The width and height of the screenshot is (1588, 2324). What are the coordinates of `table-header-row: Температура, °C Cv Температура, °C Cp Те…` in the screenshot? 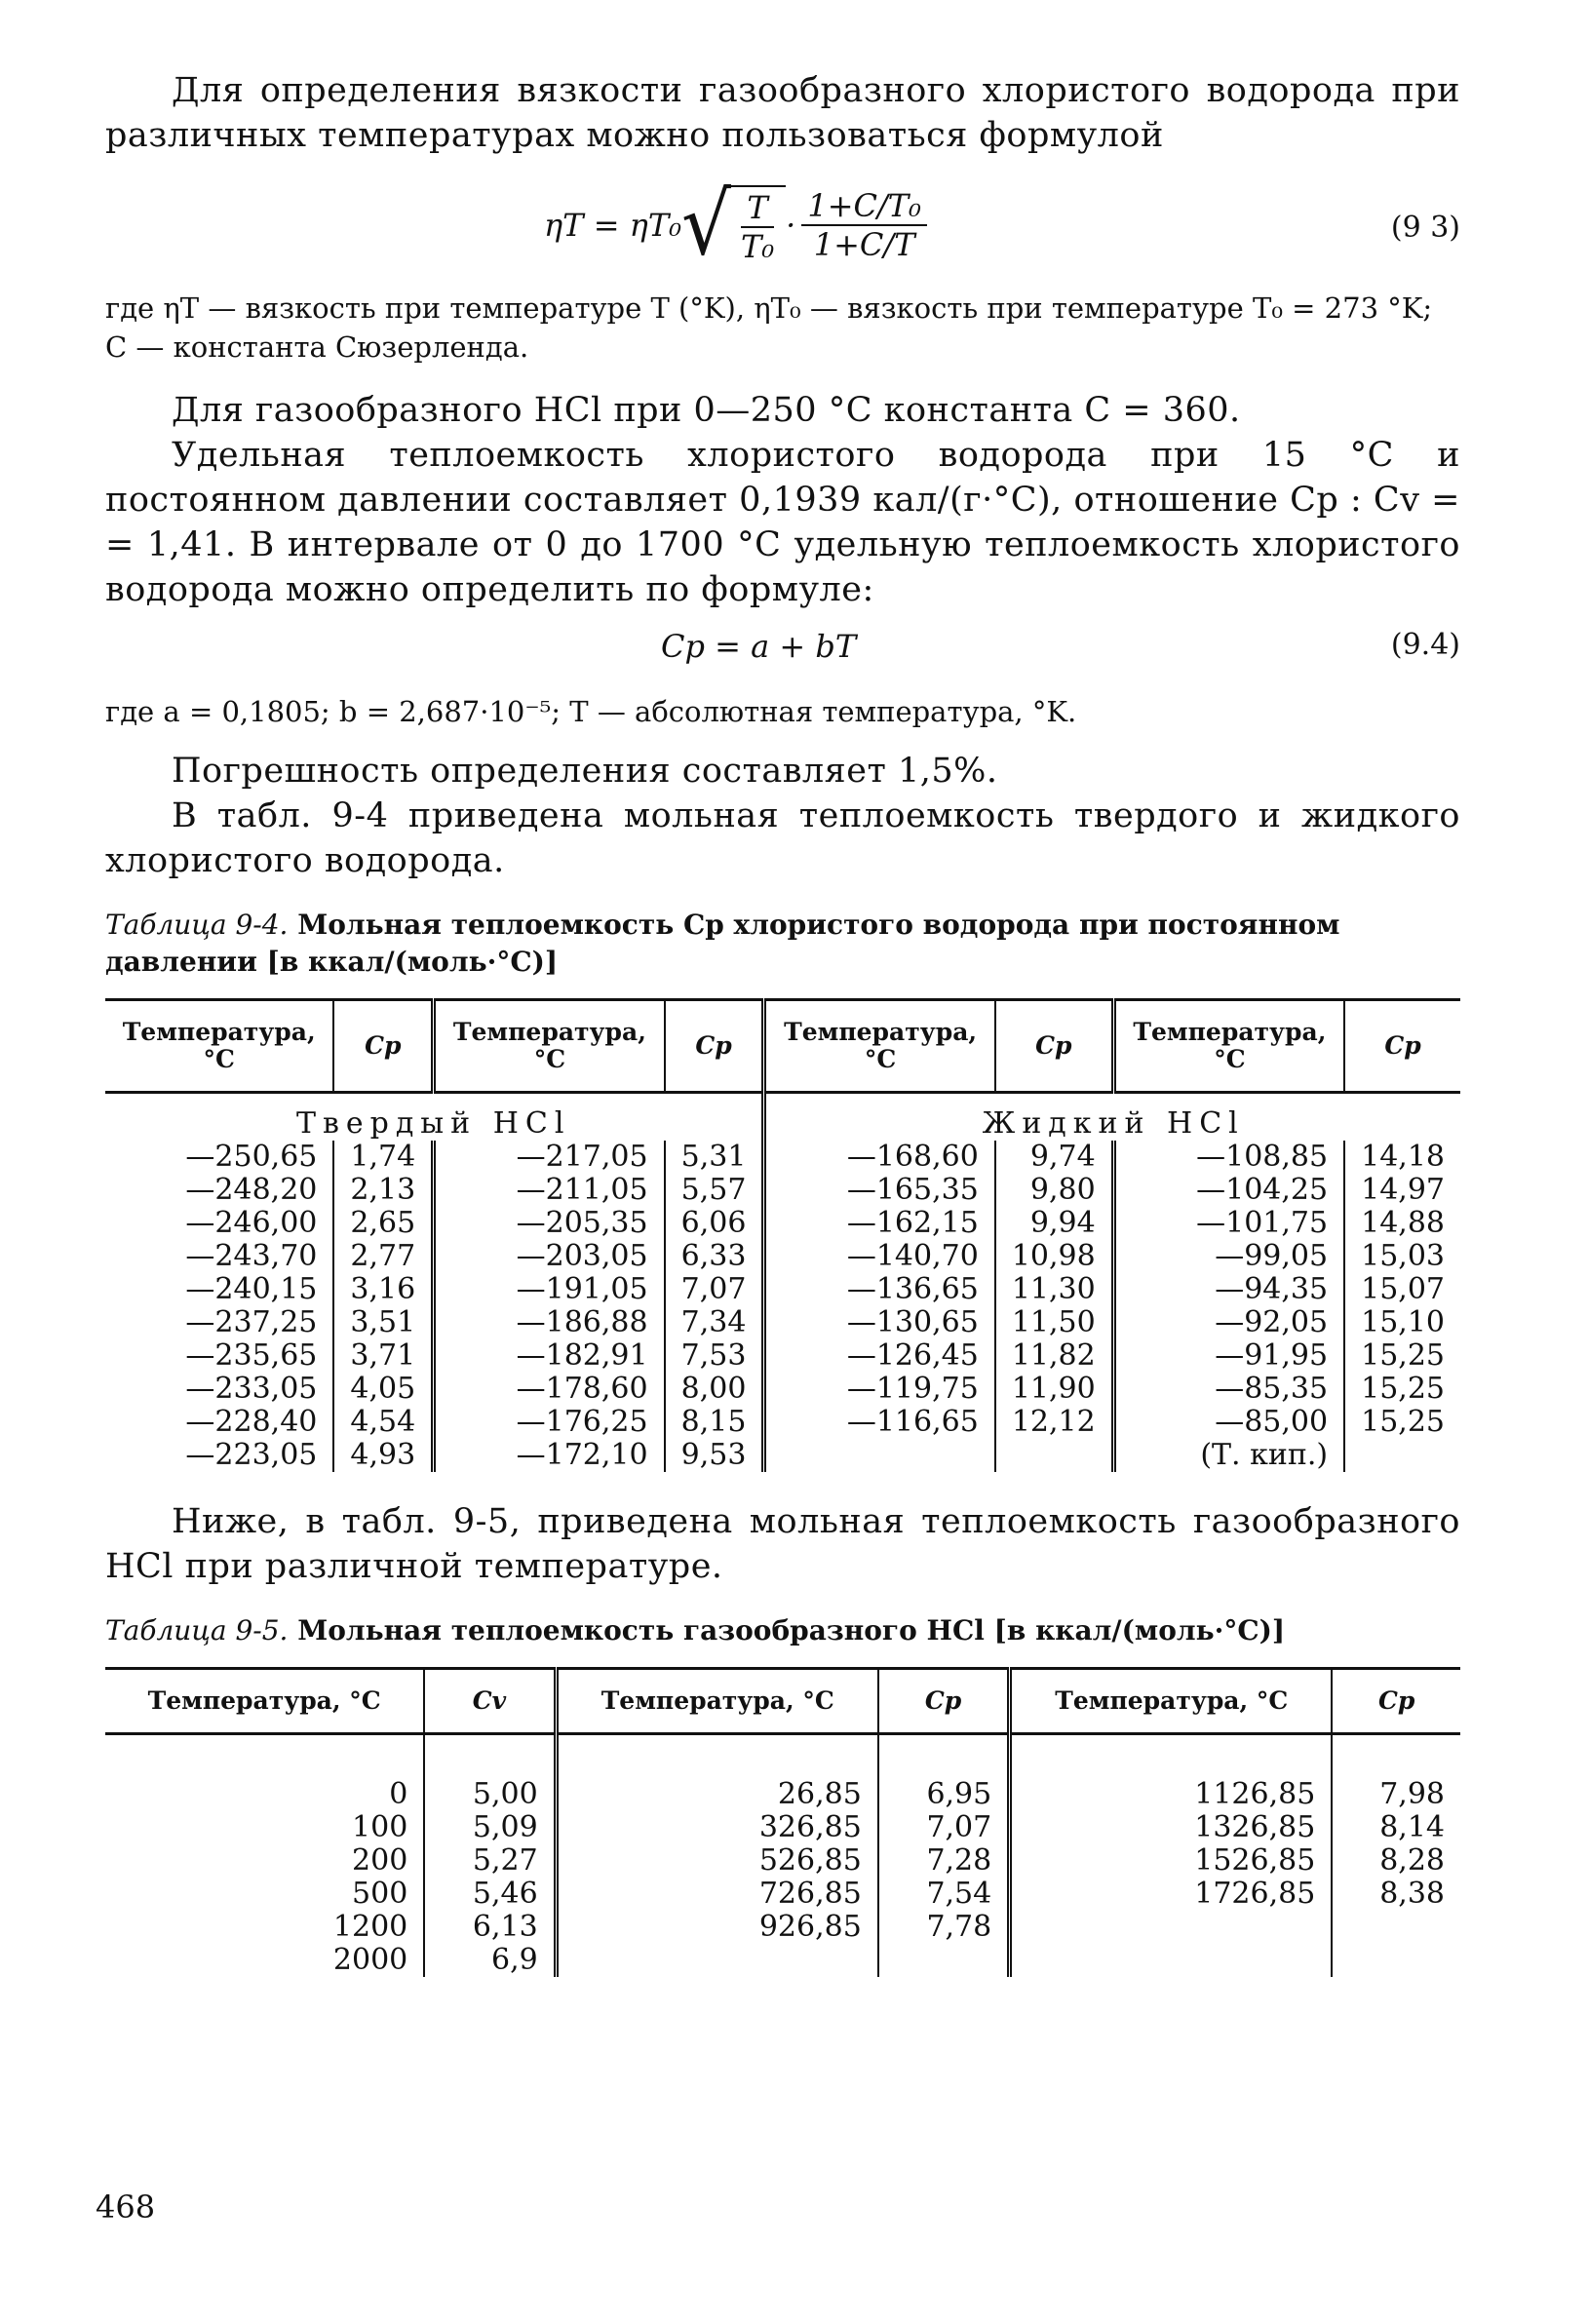 It's located at (782, 1701).